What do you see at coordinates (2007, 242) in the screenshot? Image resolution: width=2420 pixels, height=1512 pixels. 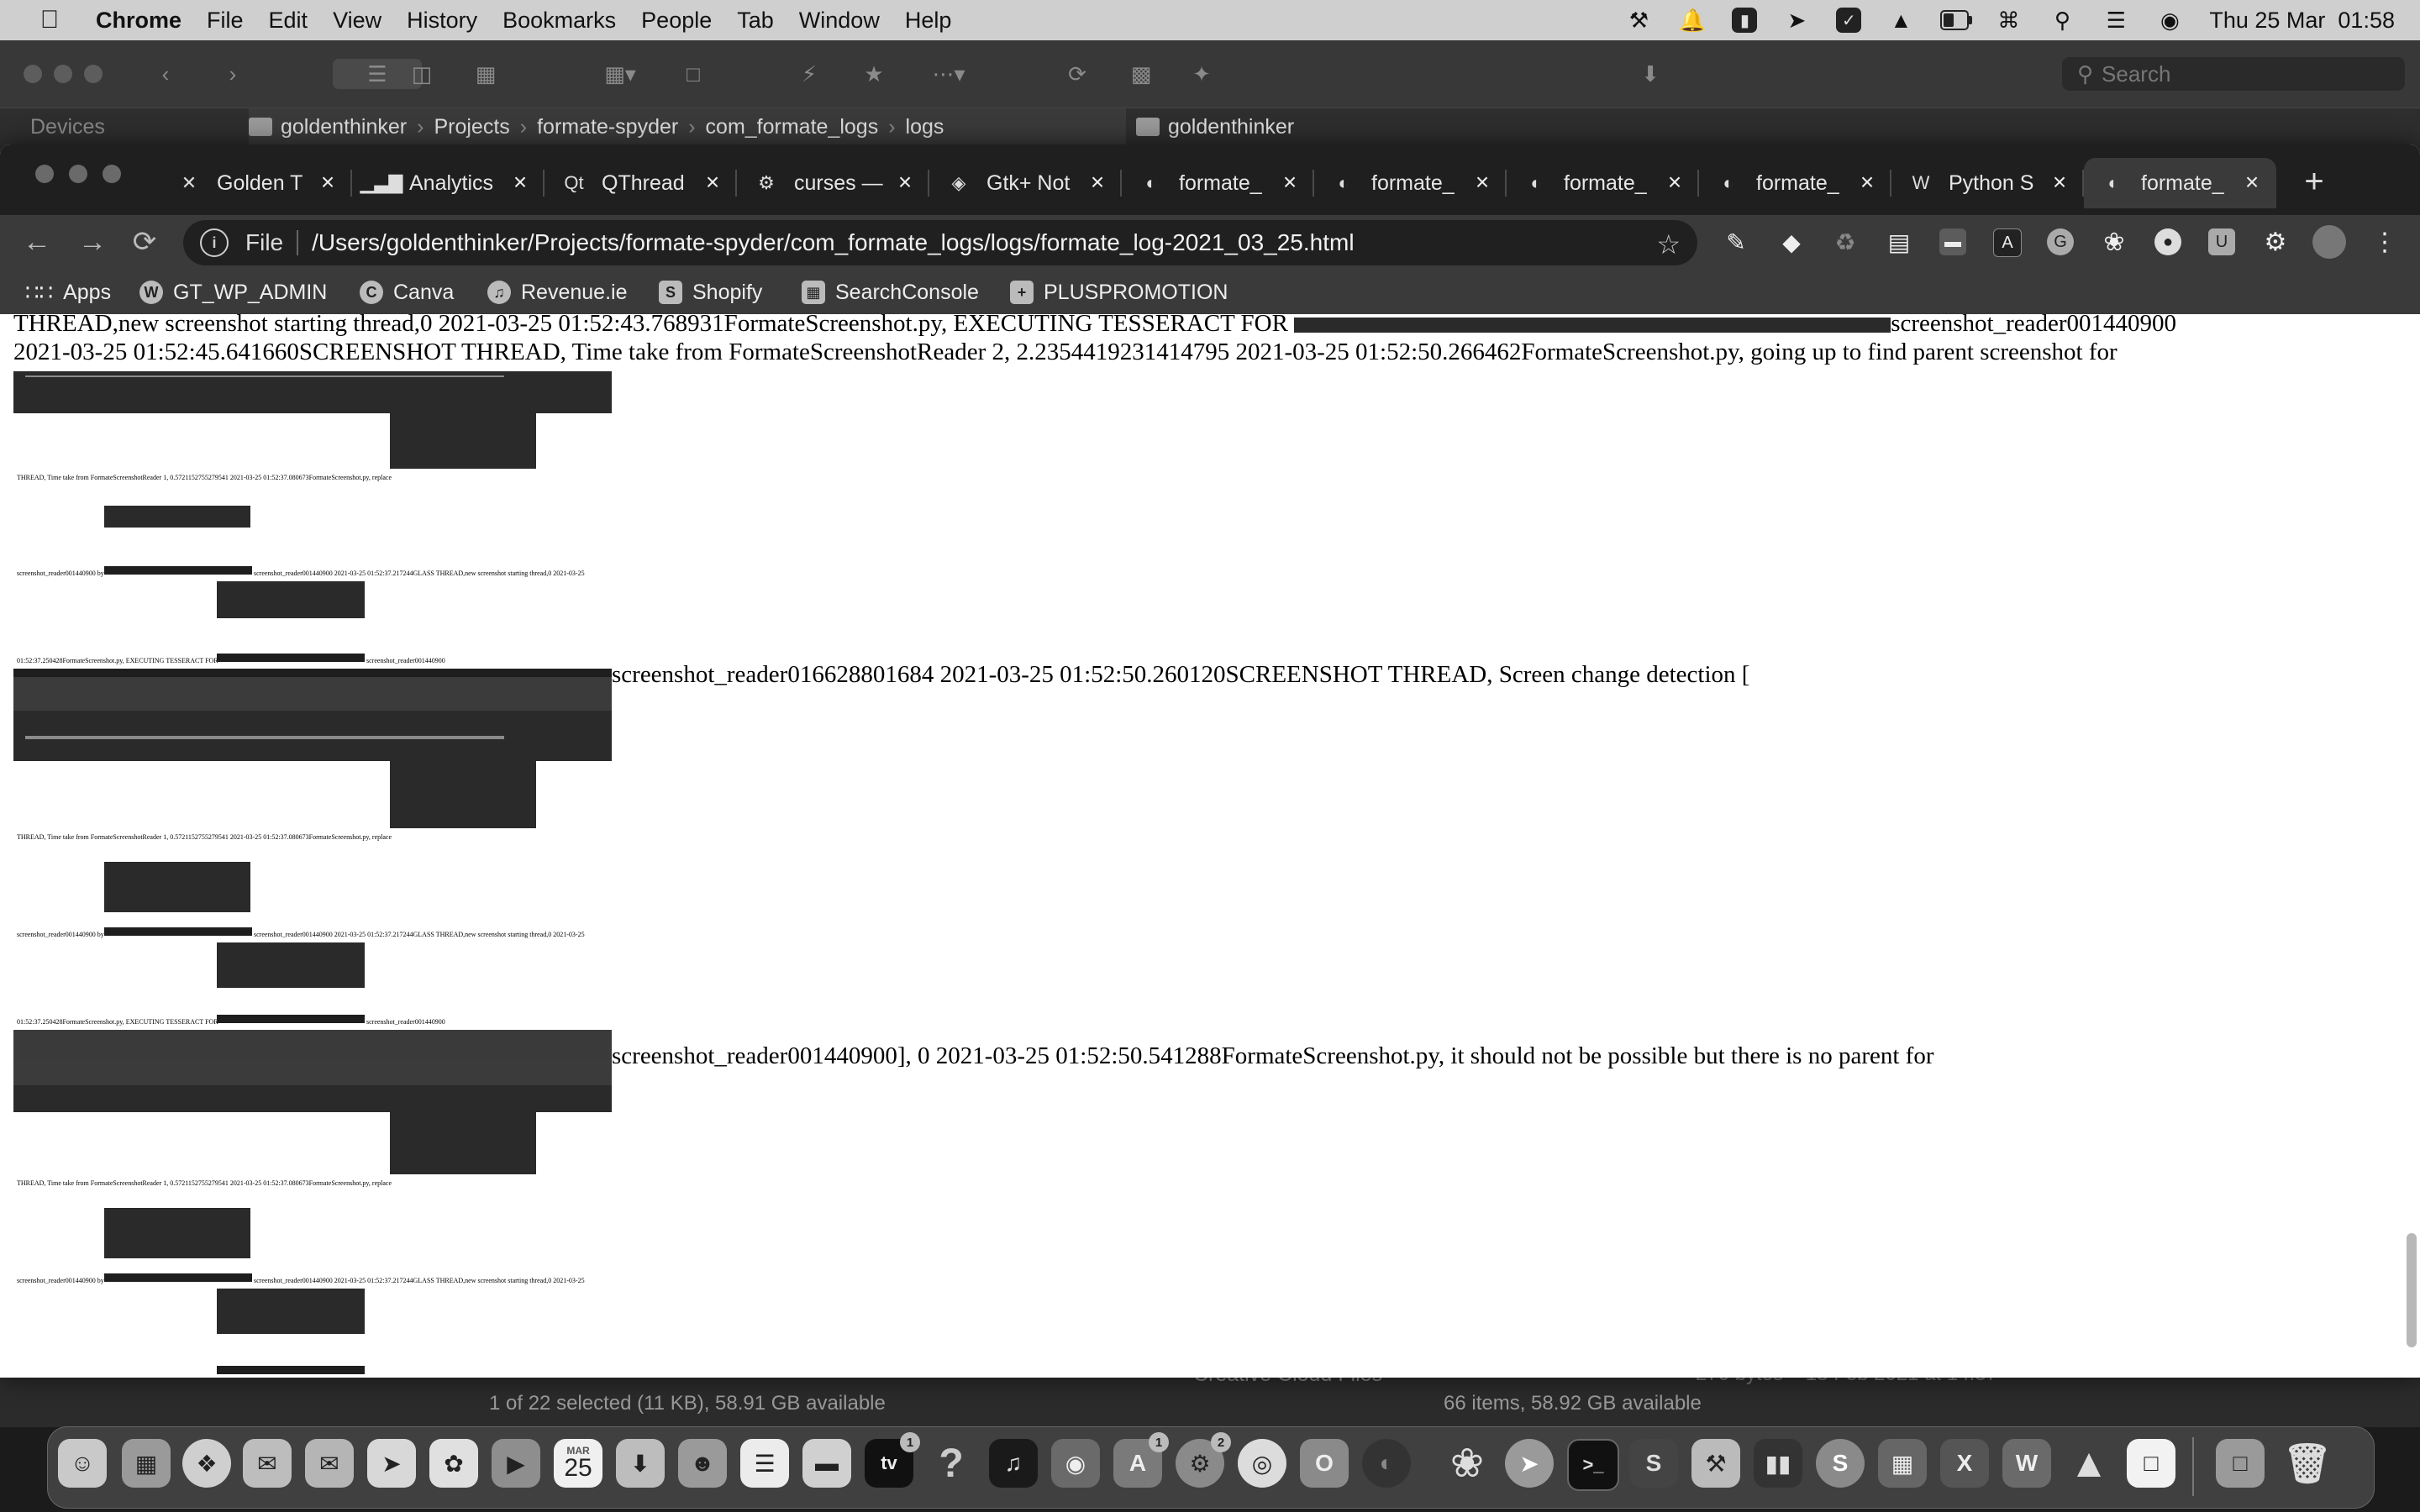 I see `text-extension-icon: A` at bounding box center [2007, 242].